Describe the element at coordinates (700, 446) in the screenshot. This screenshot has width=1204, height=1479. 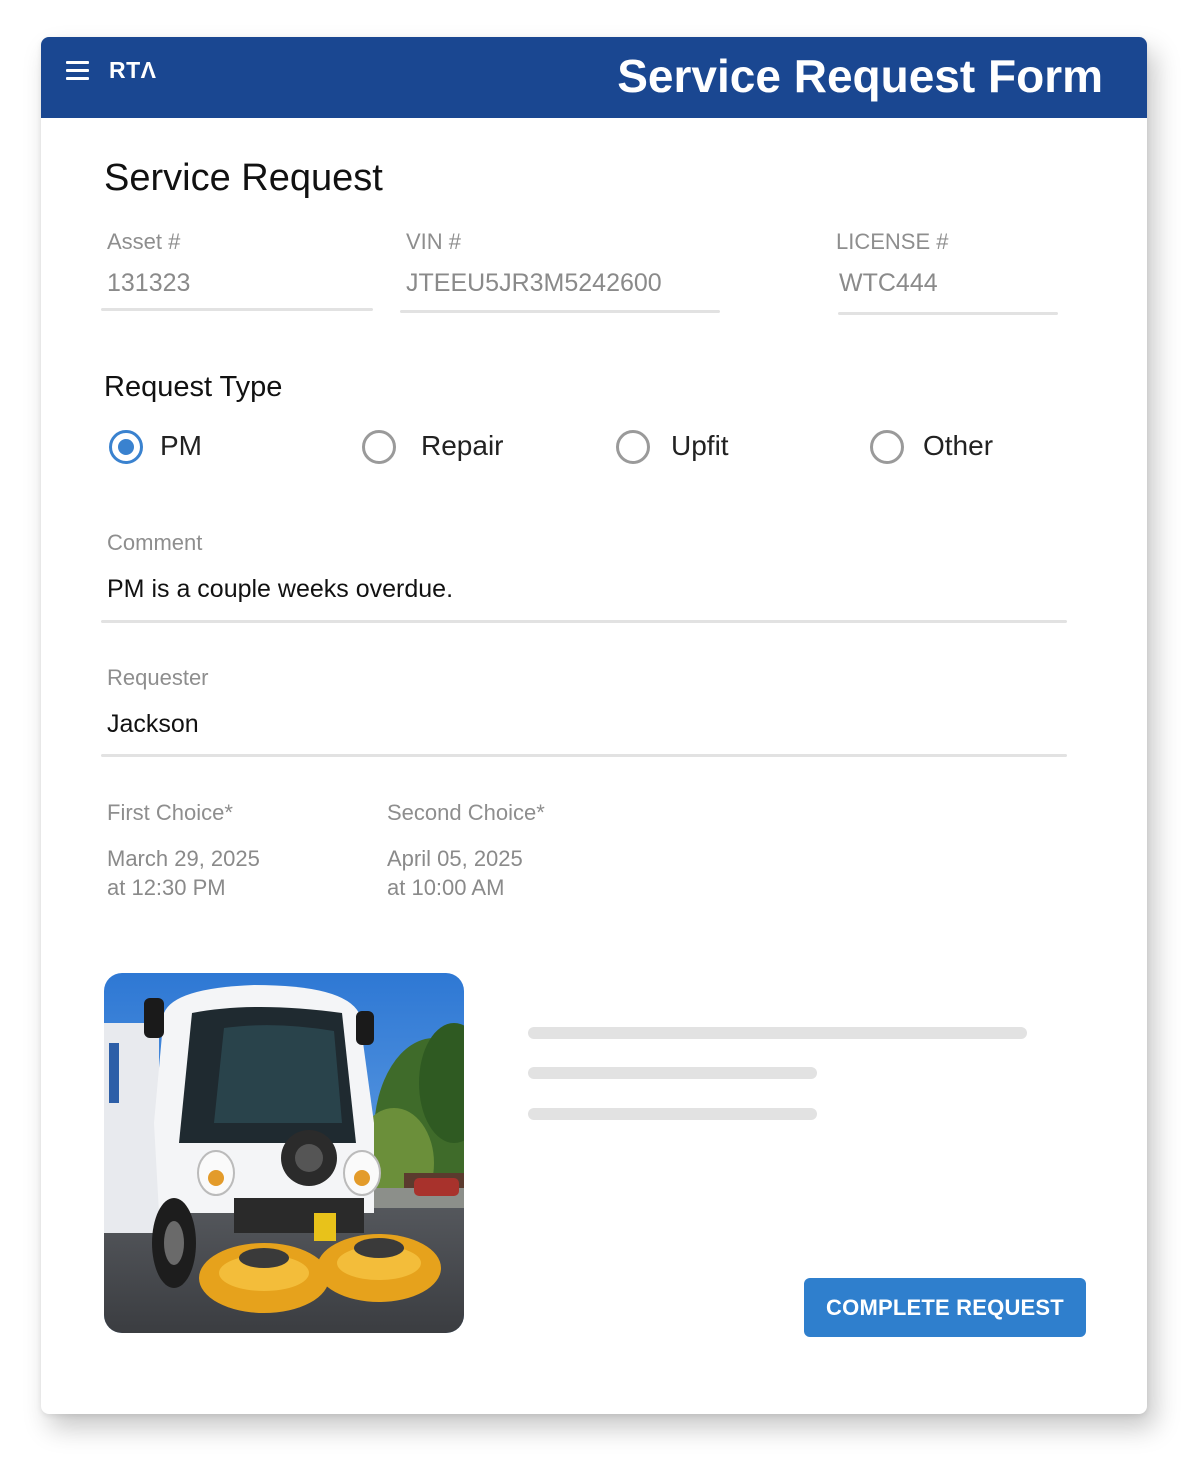
I see `radio-label-upfit: Upfit` at that location.